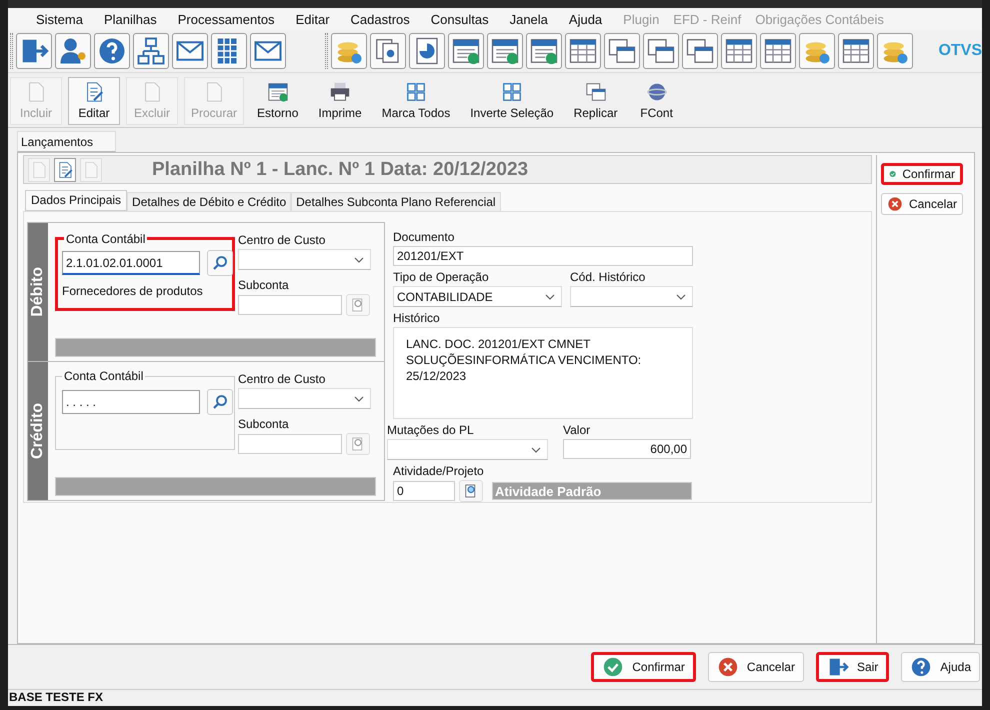  What do you see at coordinates (321, 19) in the screenshot?
I see `menu-item: Editar` at bounding box center [321, 19].